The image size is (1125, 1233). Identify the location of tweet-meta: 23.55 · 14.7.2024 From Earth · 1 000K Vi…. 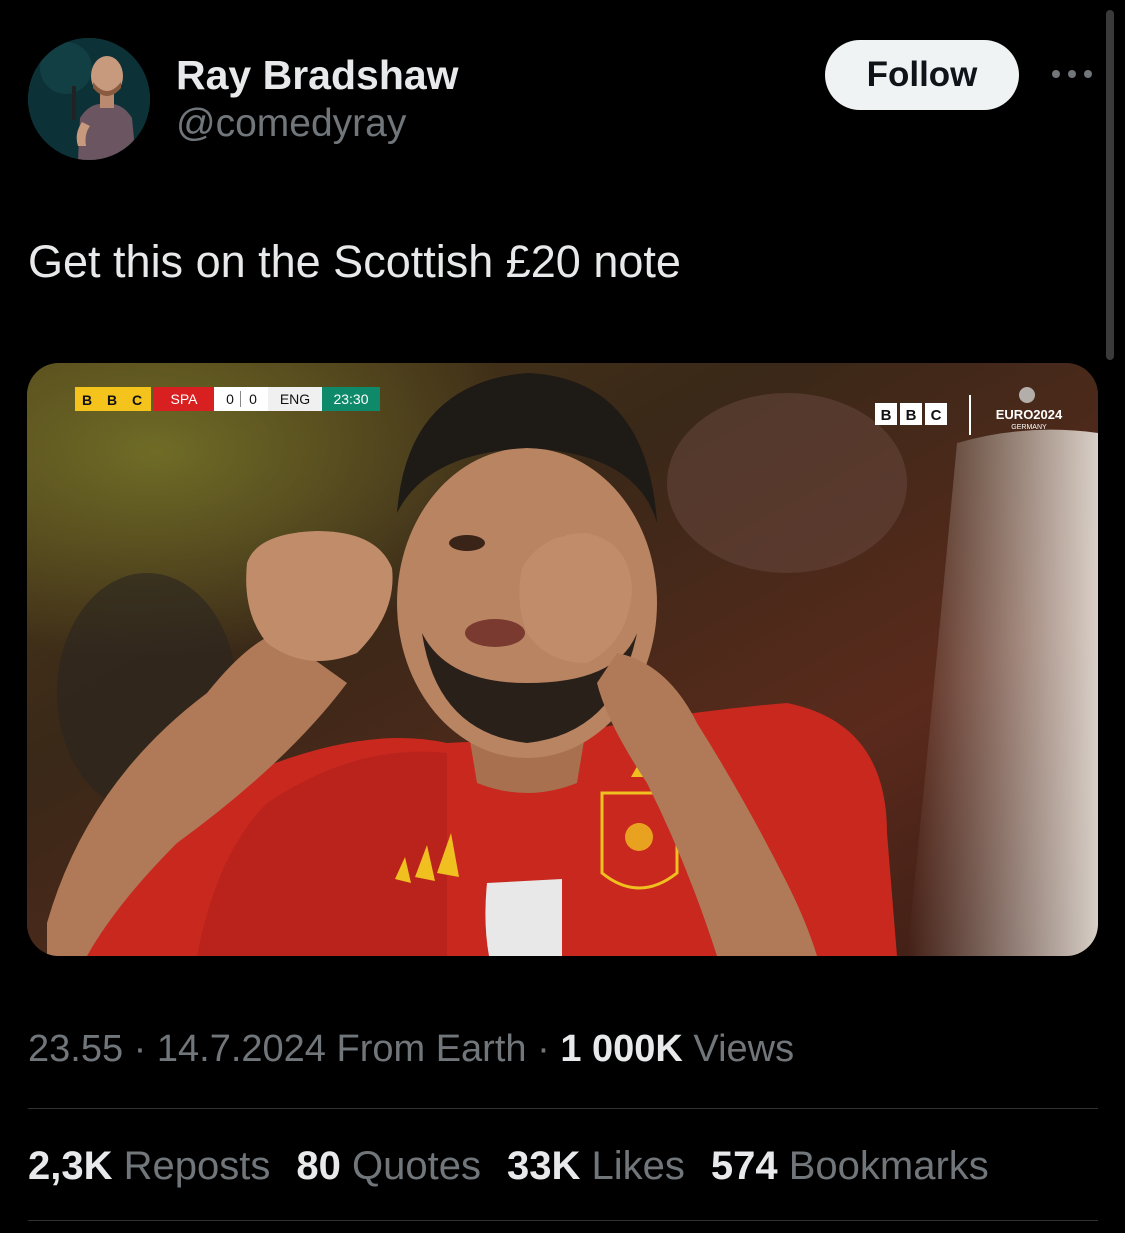
(411, 1049).